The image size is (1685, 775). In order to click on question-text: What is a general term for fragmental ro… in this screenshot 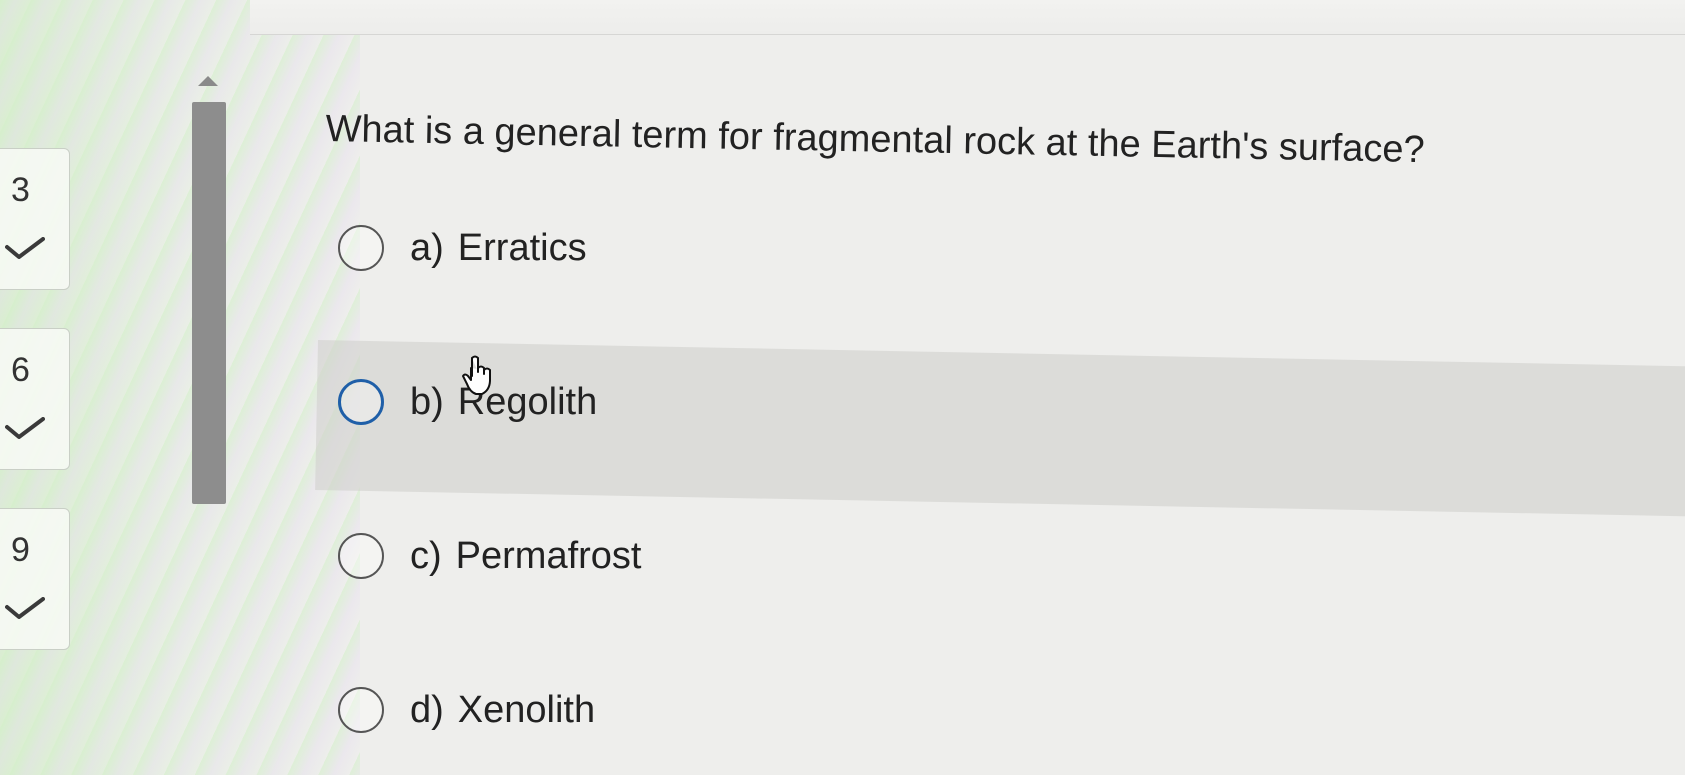, I will do `click(875, 140)`.